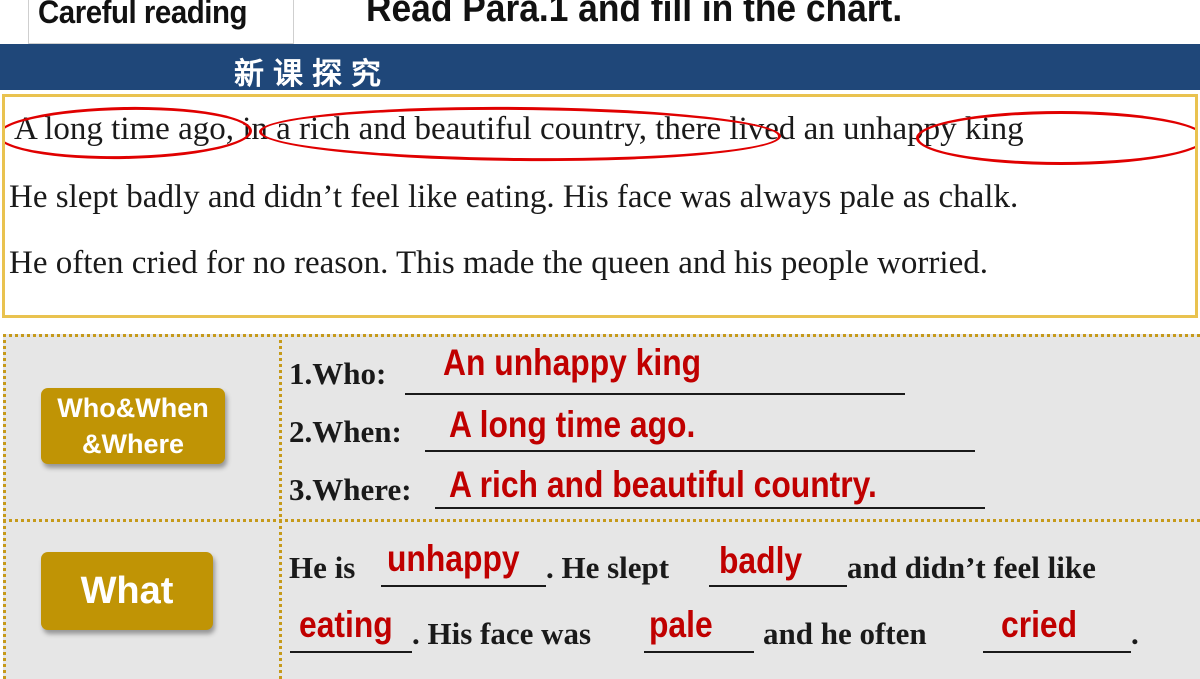 This screenshot has width=1200, height=679. I want to click on what-text-6: ., so click(1135, 633).